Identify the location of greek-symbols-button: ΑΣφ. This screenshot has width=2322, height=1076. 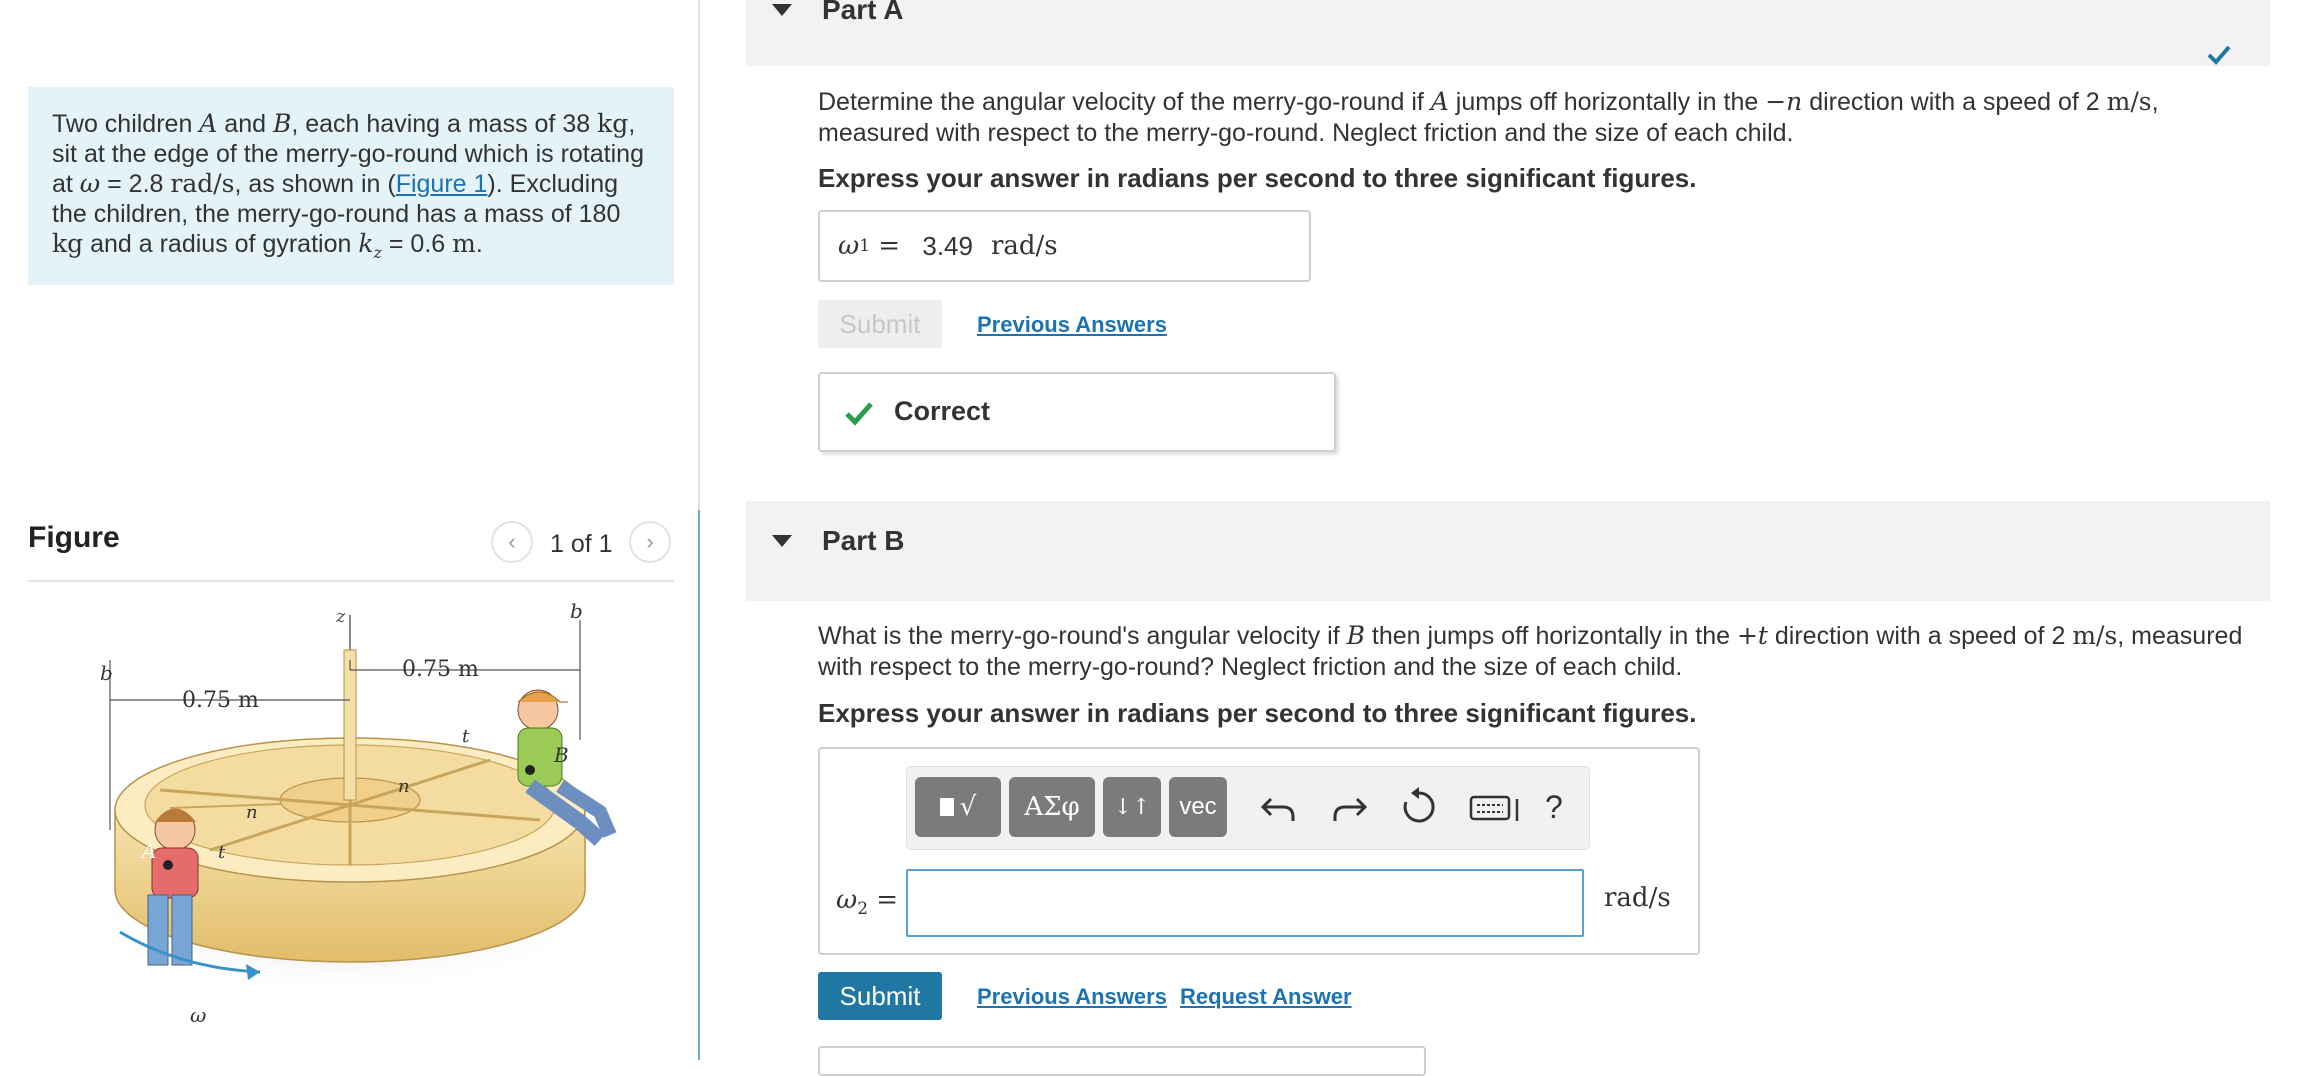
(1052, 807).